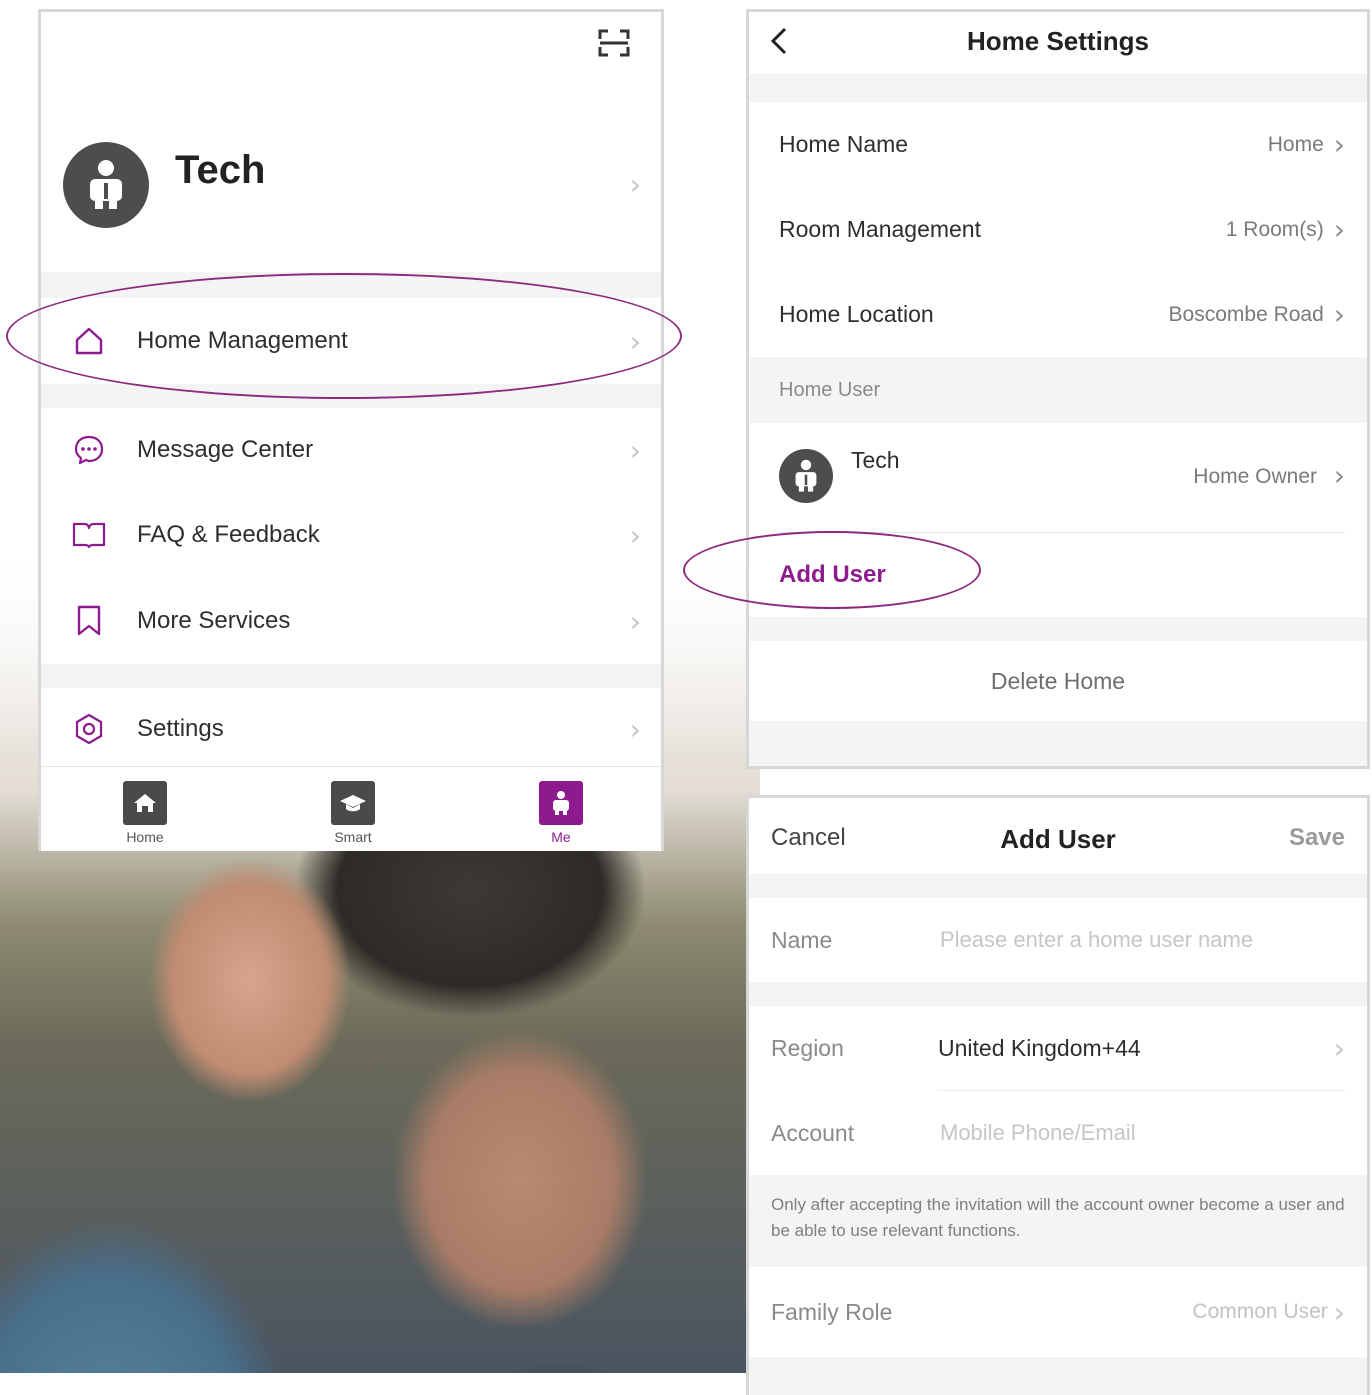 This screenshot has height=1395, width=1372. Describe the element at coordinates (1058, 229) in the screenshot. I see `room-management-row: Room Management 1 Room(s) ›` at that location.